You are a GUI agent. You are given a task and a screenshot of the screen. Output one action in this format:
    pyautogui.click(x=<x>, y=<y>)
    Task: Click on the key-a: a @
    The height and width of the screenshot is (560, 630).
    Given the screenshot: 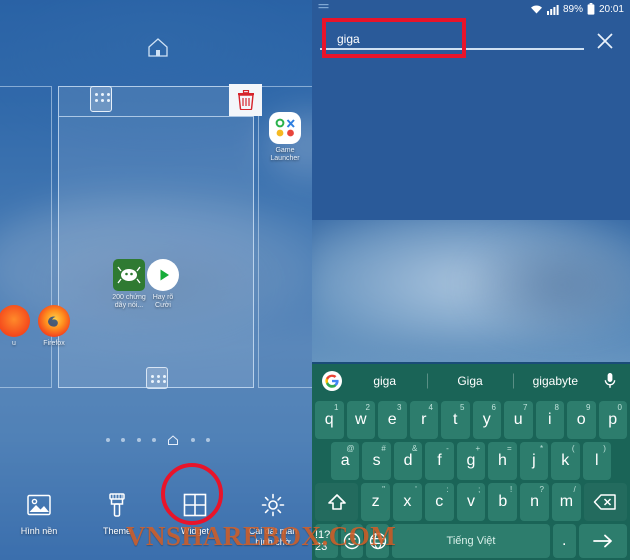 What is the action you would take?
    pyautogui.click(x=345, y=461)
    